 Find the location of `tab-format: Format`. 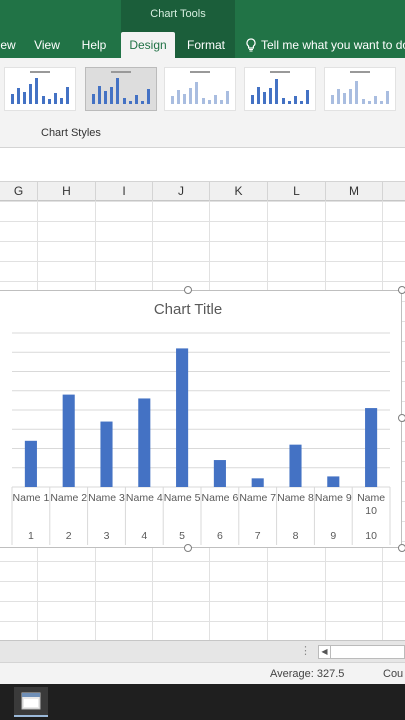

tab-format: Format is located at coordinates (206, 45).